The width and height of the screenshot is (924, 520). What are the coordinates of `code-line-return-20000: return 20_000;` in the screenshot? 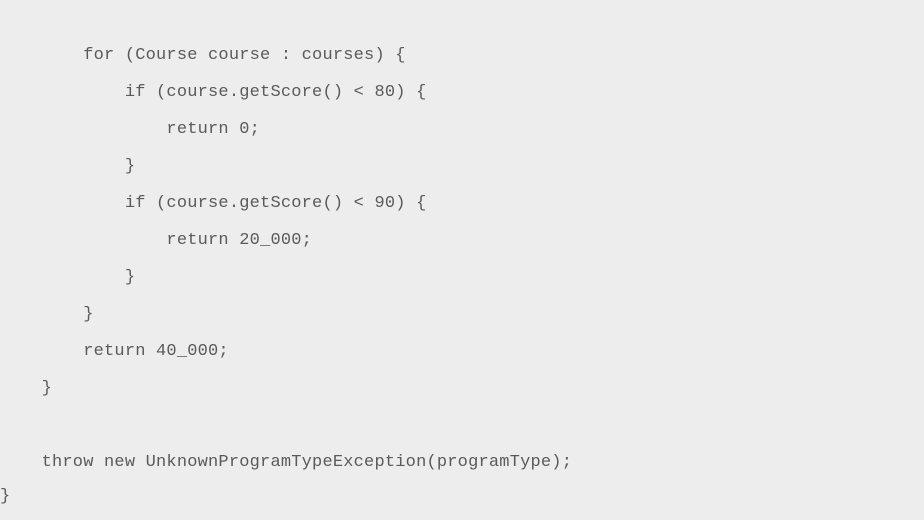 It's located at (156, 240).